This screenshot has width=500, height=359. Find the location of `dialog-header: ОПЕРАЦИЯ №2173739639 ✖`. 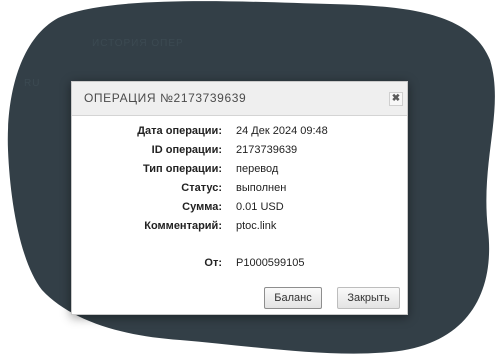

dialog-header: ОПЕРАЦИЯ №2173739639 ✖ is located at coordinates (239, 99).